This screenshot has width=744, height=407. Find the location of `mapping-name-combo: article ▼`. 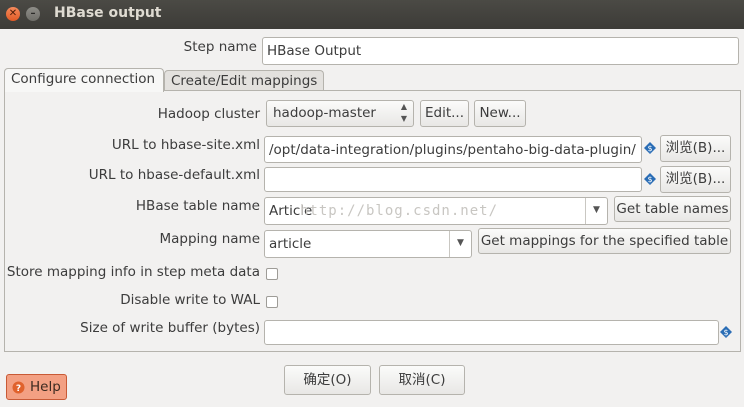

mapping-name-combo: article ▼ is located at coordinates (368, 244).